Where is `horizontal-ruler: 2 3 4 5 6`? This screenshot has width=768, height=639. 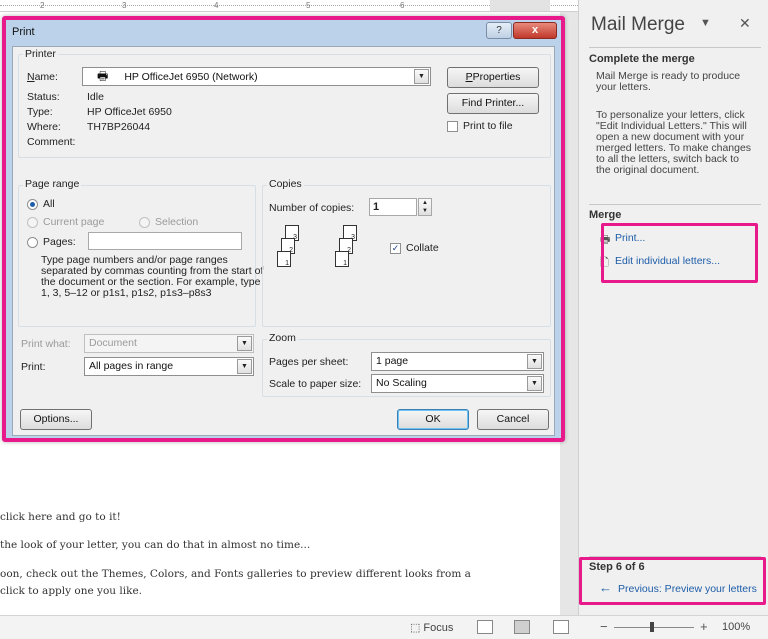
horizontal-ruler: 2 3 4 5 6 is located at coordinates (289, 6).